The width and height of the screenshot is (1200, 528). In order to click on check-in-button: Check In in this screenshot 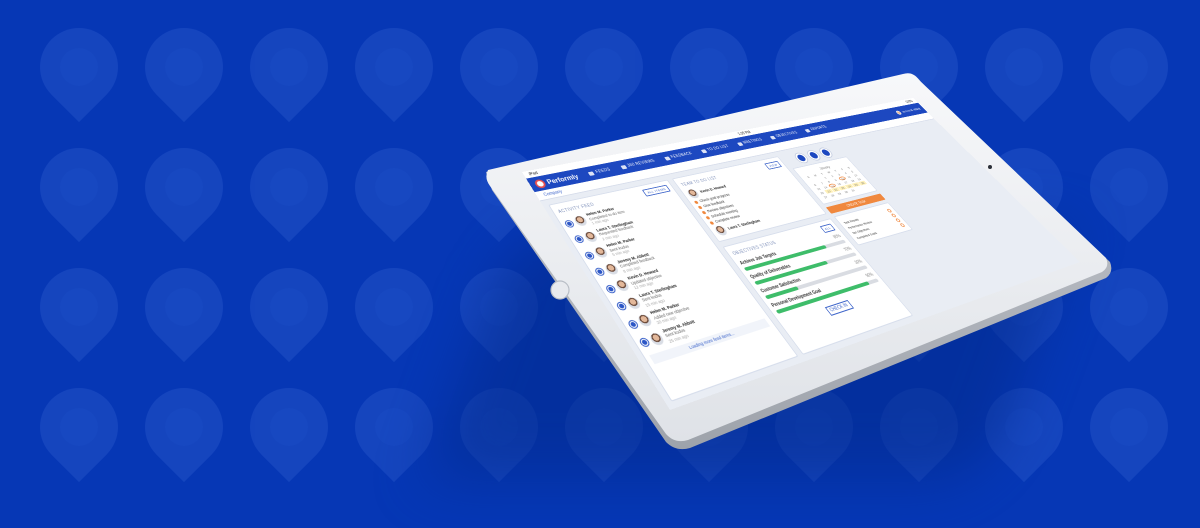, I will do `click(839, 308)`.